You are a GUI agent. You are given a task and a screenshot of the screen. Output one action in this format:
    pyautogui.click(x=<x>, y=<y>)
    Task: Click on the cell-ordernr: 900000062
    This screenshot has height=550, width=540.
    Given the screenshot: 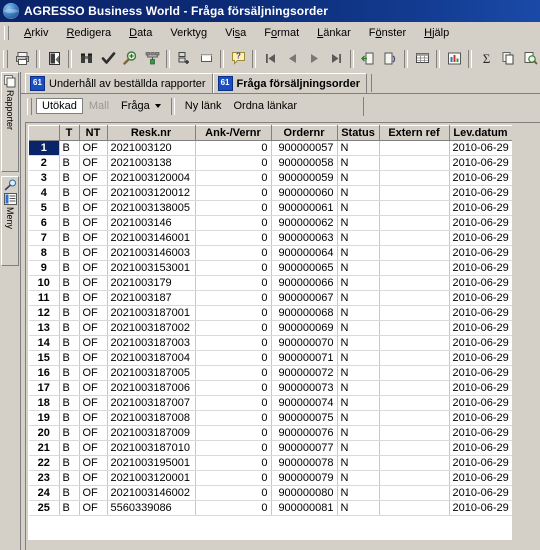 What is the action you would take?
    pyautogui.click(x=304, y=223)
    